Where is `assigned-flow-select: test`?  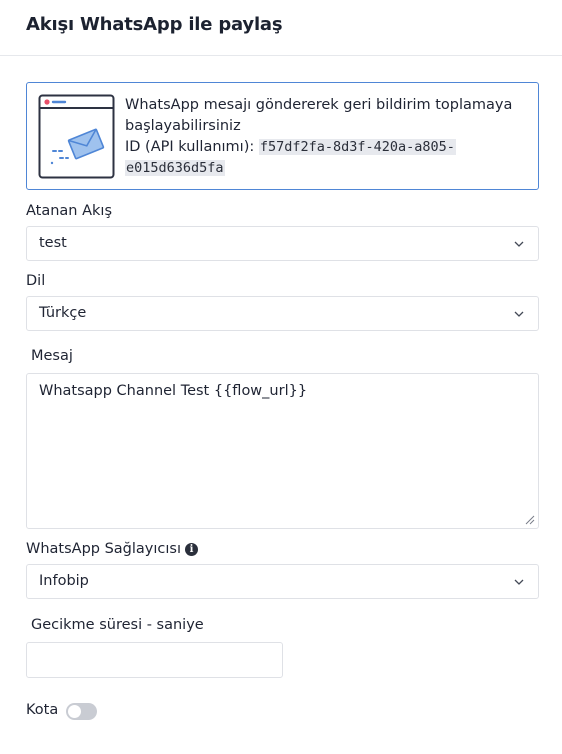 assigned-flow-select: test is located at coordinates (282, 243).